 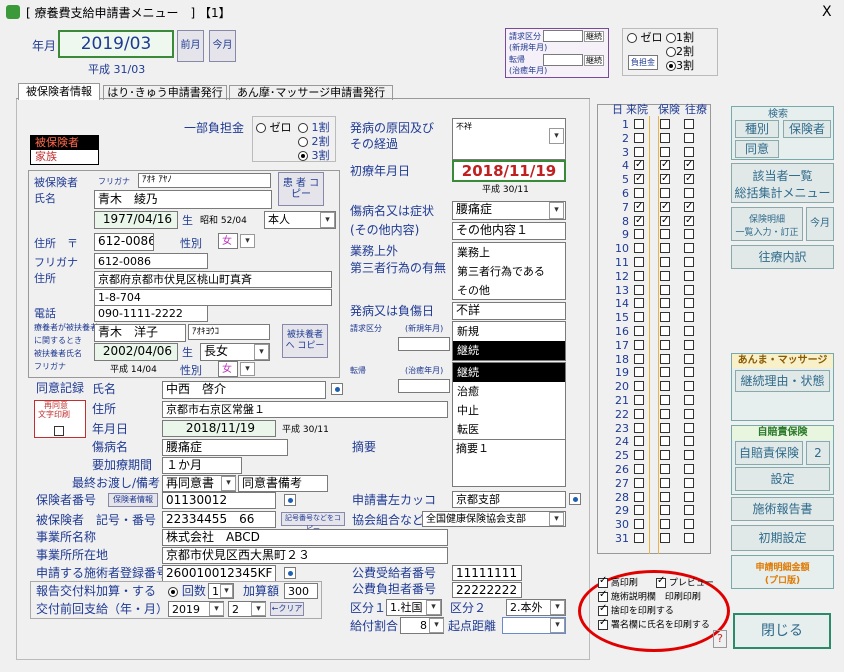 I want to click on self-num-button: 2, so click(x=818, y=453).